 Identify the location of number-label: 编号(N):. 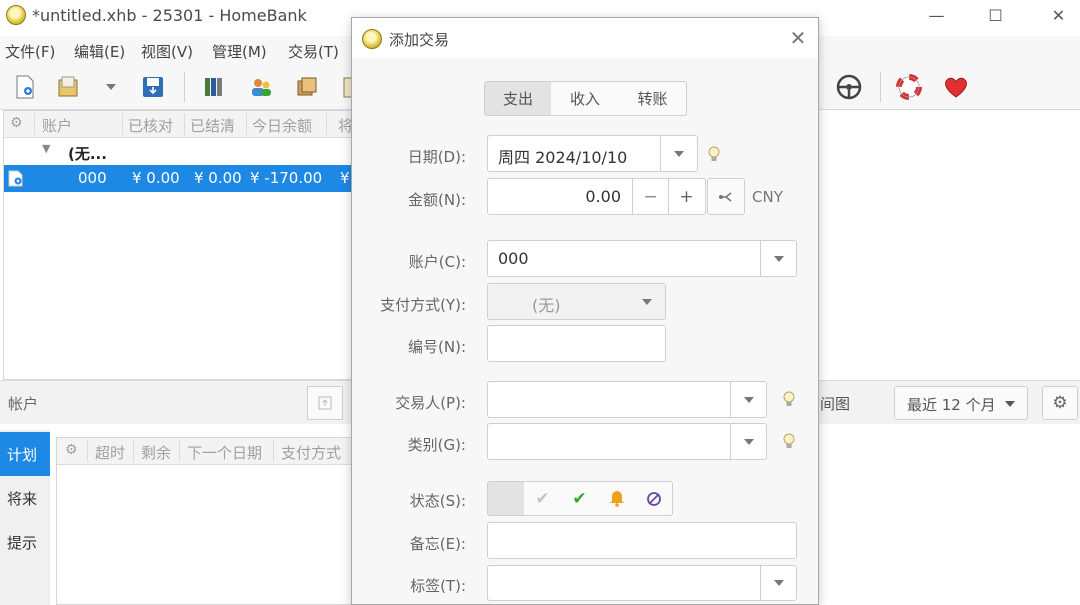
(437, 347).